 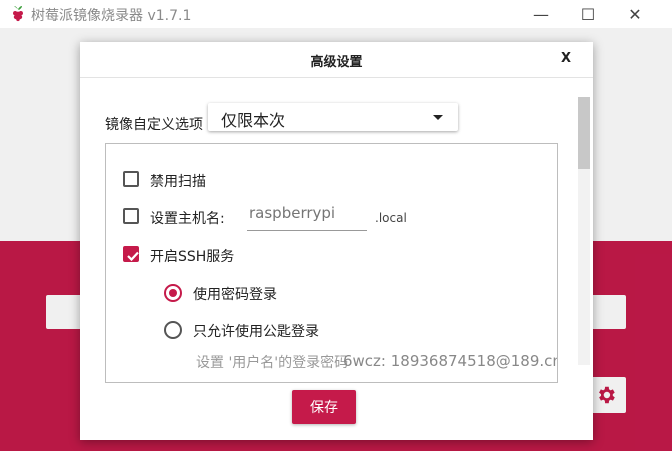 What do you see at coordinates (178, 182) in the screenshot?
I see `disable-scan-label: 禁用扫描` at bounding box center [178, 182].